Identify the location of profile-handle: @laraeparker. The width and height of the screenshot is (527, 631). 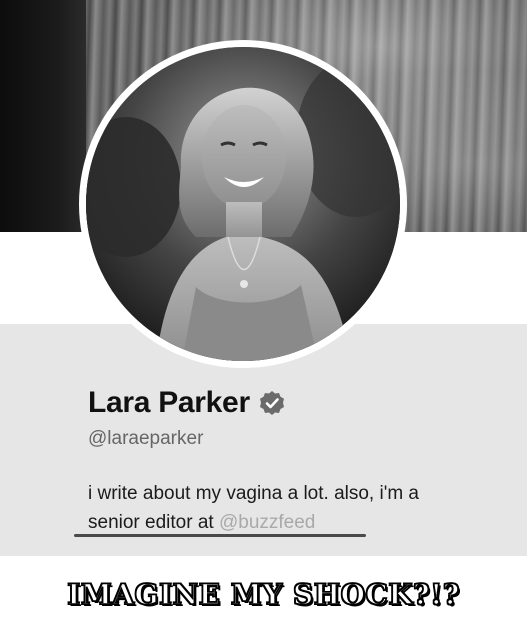
(145, 439).